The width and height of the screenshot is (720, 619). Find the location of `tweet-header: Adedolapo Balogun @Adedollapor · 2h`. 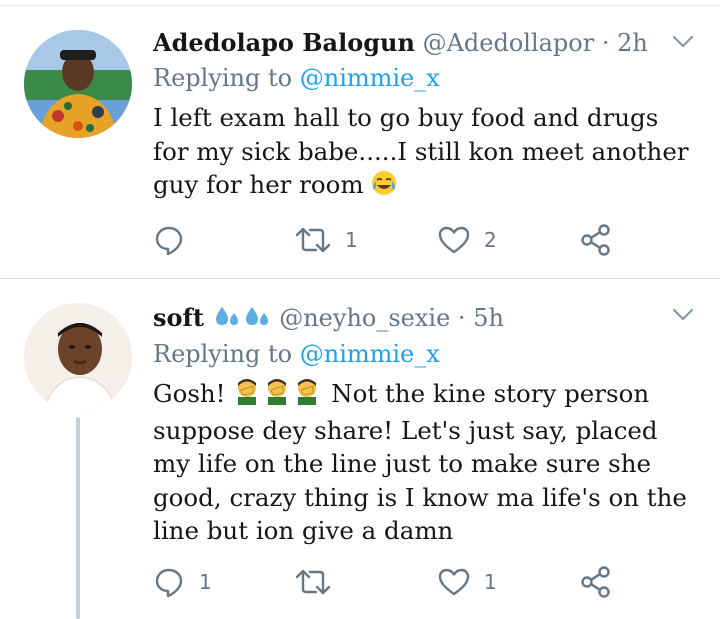

tweet-header: Adedolapo Balogun @Adedollapor · 2h is located at coordinates (400, 43).